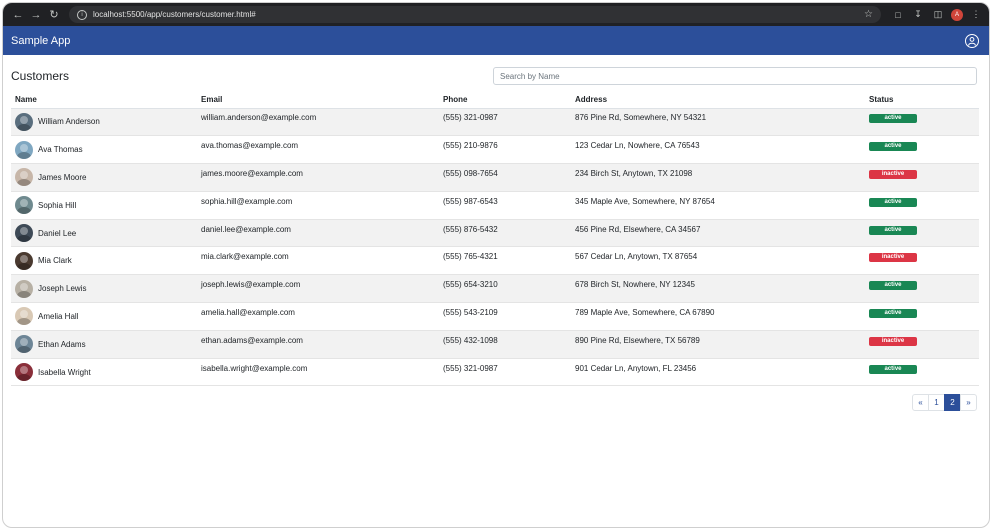 This screenshot has height=530, width=992. Describe the element at coordinates (645, 201) in the screenshot. I see `customer-address: 345 Maple Ave, Somewhere, NY 87654` at that location.